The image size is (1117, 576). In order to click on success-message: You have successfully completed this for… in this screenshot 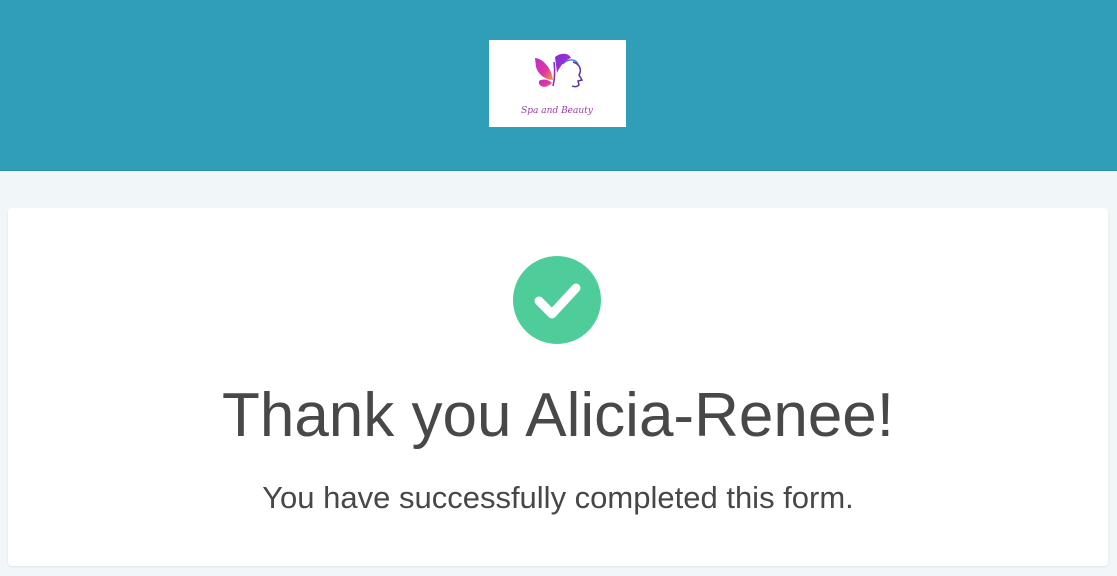, I will do `click(558, 497)`.